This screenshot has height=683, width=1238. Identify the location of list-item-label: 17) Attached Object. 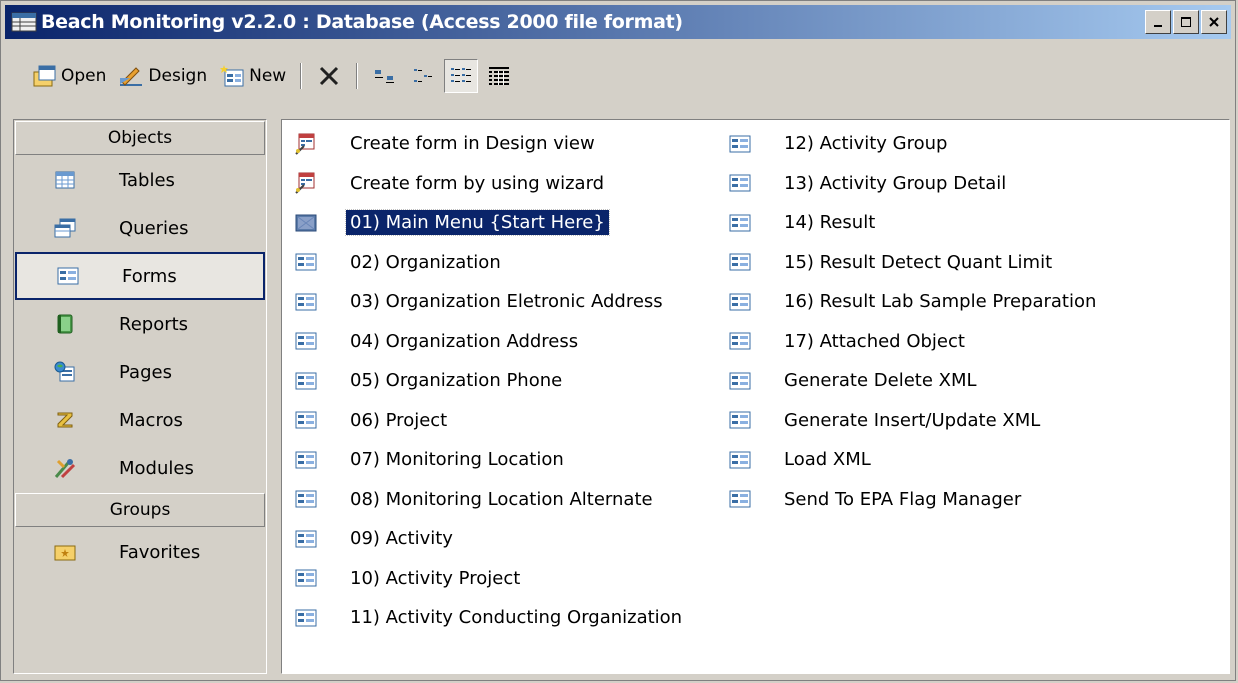
(874, 341).